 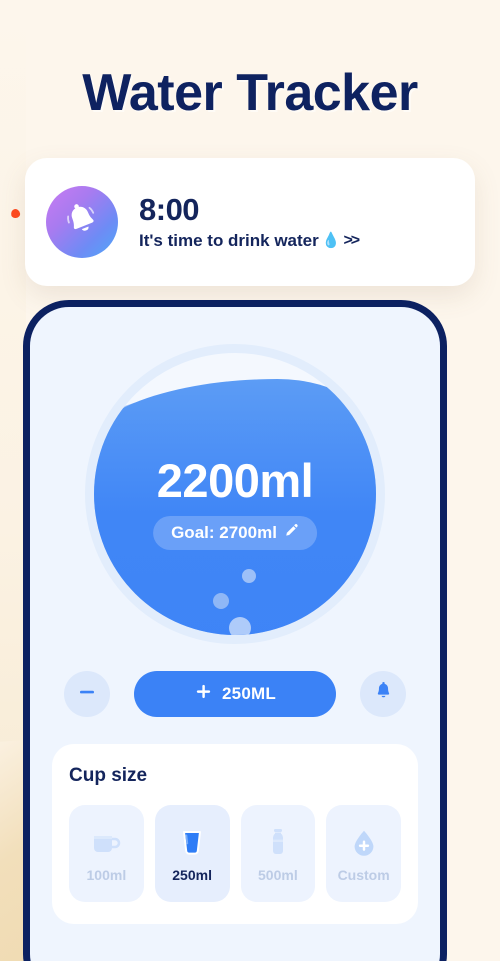 What do you see at coordinates (108, 775) in the screenshot?
I see `cup-size-title: Cup size` at bounding box center [108, 775].